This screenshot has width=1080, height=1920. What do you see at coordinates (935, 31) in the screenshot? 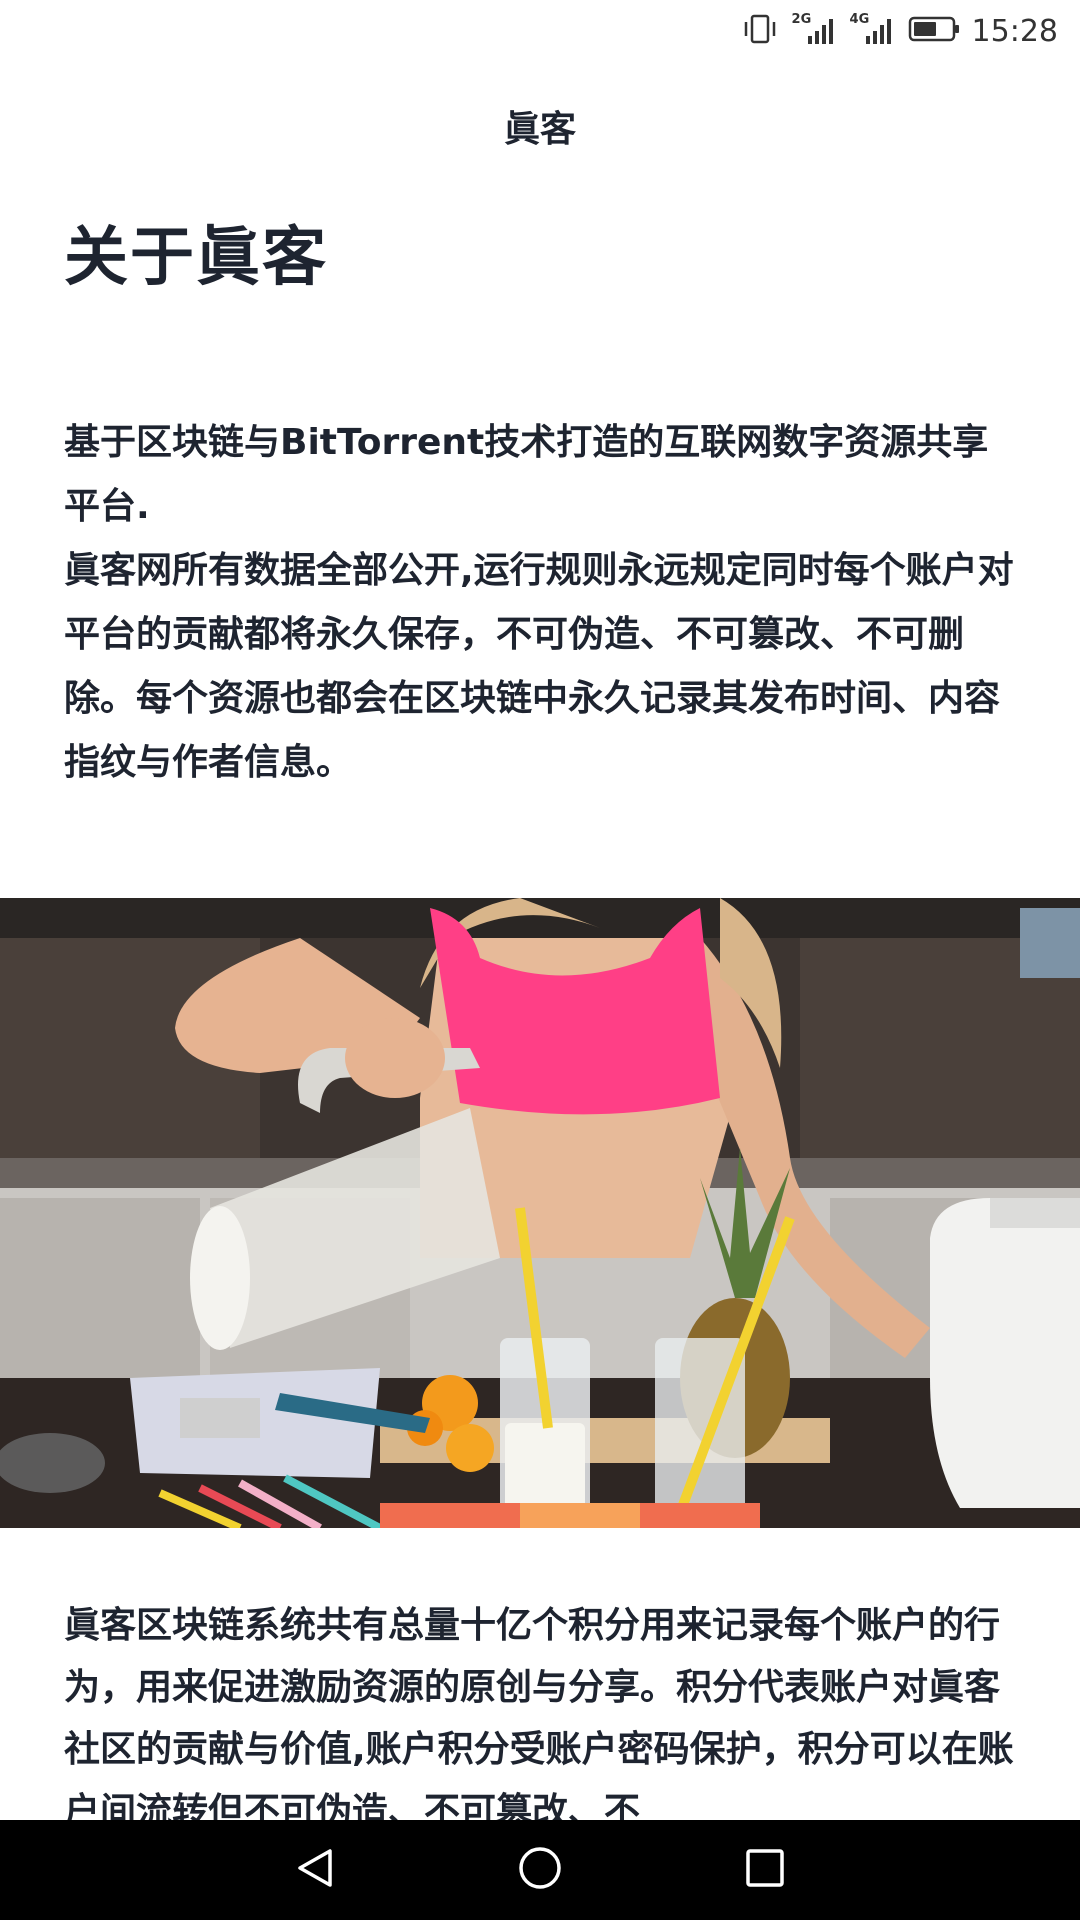
I see `battery-icon` at bounding box center [935, 31].